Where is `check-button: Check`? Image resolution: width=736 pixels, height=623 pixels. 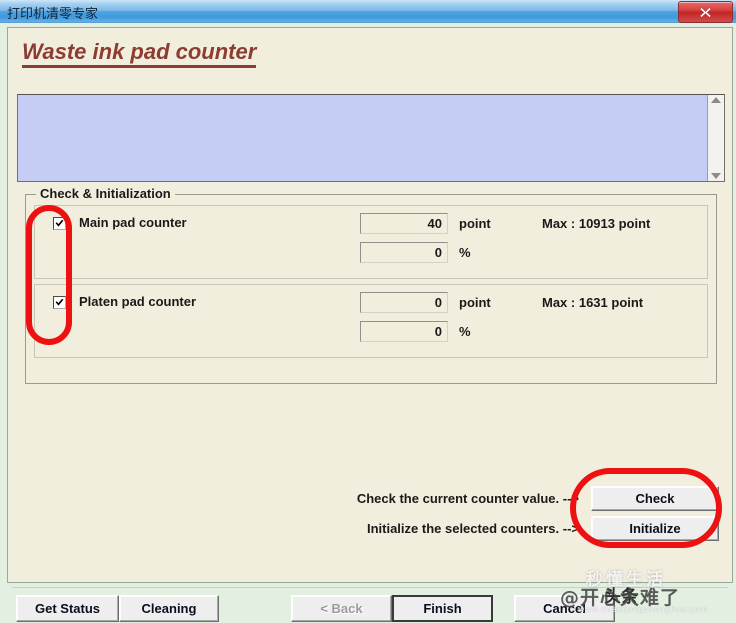 check-button: Check is located at coordinates (655, 498).